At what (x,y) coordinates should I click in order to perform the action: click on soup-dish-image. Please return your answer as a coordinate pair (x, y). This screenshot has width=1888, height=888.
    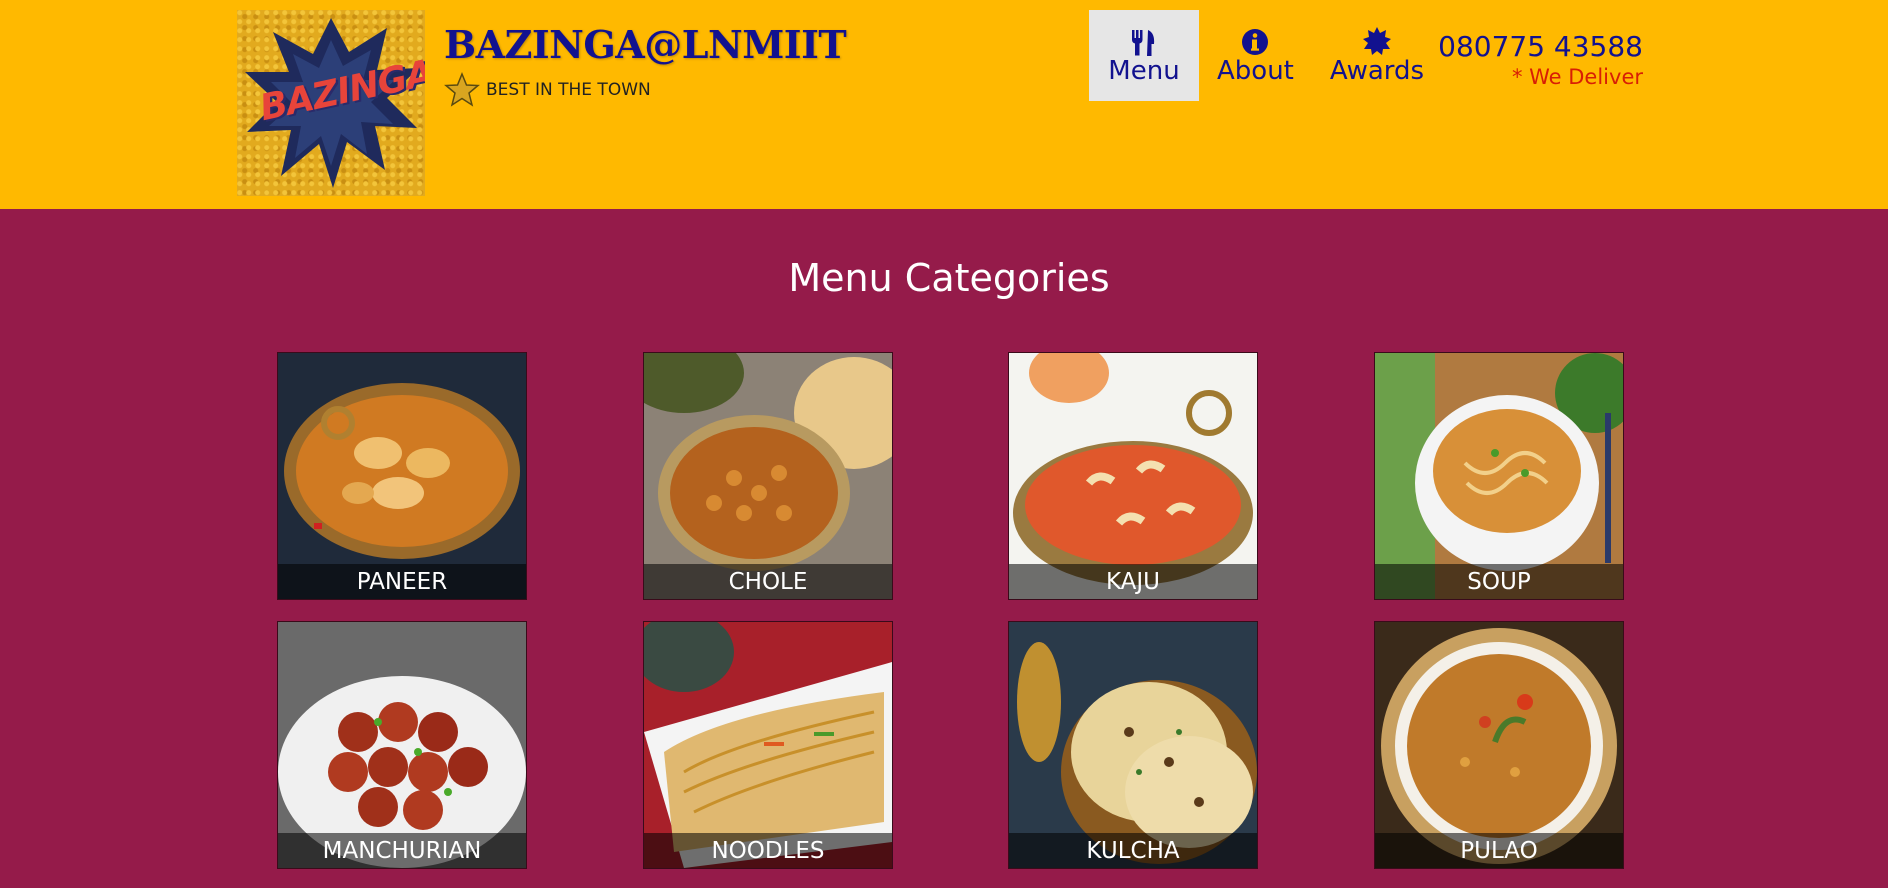
    Looking at the image, I should click on (1499, 476).